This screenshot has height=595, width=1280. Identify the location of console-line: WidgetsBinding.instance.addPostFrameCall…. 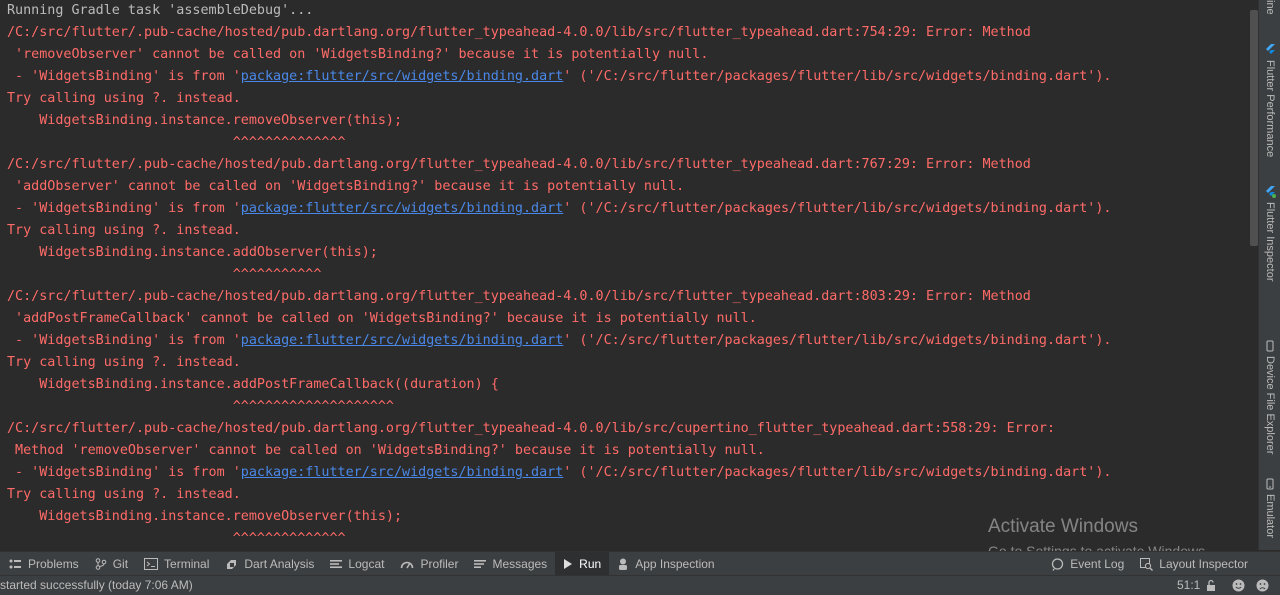
(253, 384).